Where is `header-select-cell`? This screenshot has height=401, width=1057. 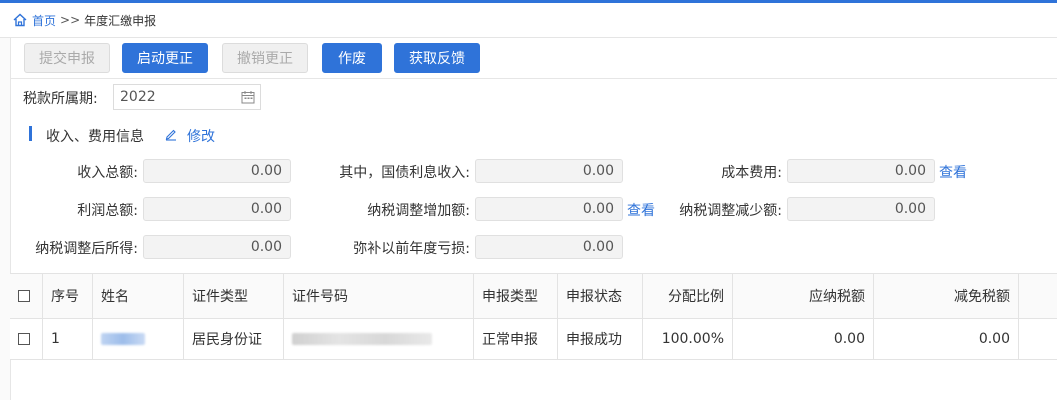 header-select-cell is located at coordinates (26, 296).